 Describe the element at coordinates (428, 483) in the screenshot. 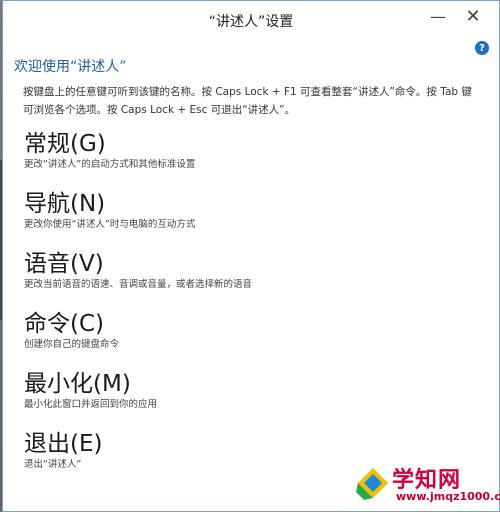

I see `watermark: 学知网 www.jmqz1000.com` at that location.